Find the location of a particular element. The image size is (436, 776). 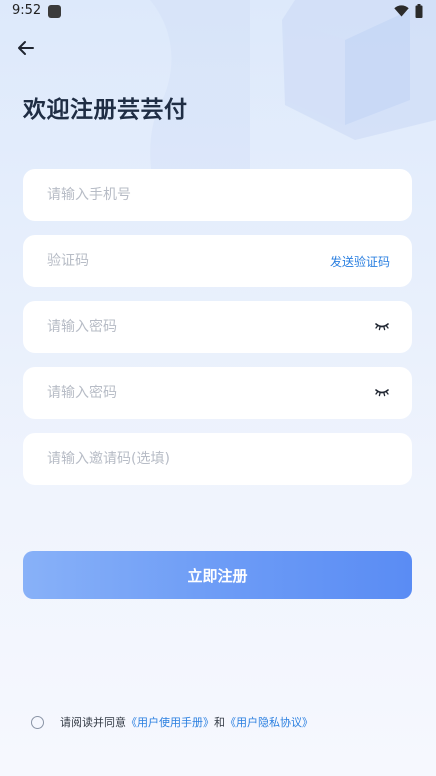

page-title: 欢迎注册芸芸付 is located at coordinates (105, 110).